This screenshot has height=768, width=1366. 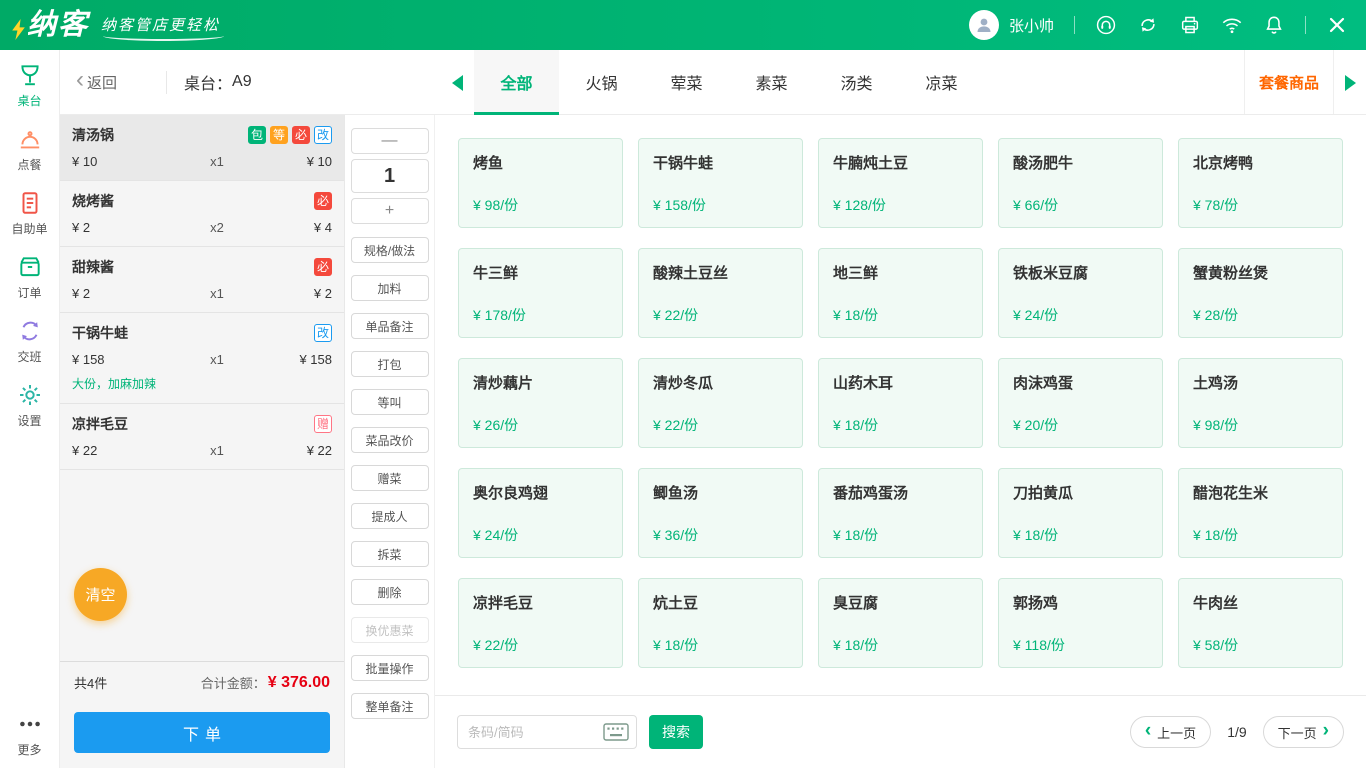 I want to click on menu-item-card: 铁板米豆腐 ¥ 24/份, so click(x=1080, y=293).